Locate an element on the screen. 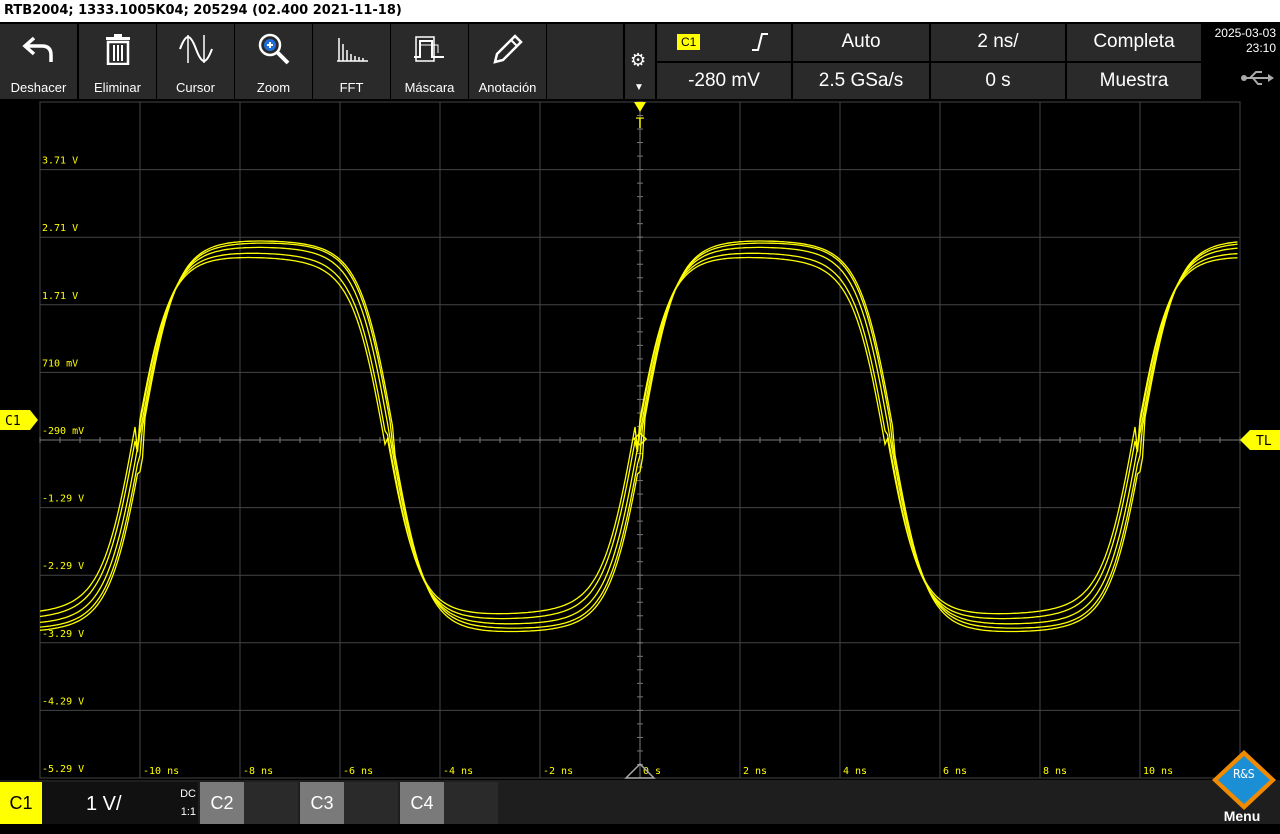 The image size is (1280, 834). y-tick-label: -5.29 V is located at coordinates (63, 769).